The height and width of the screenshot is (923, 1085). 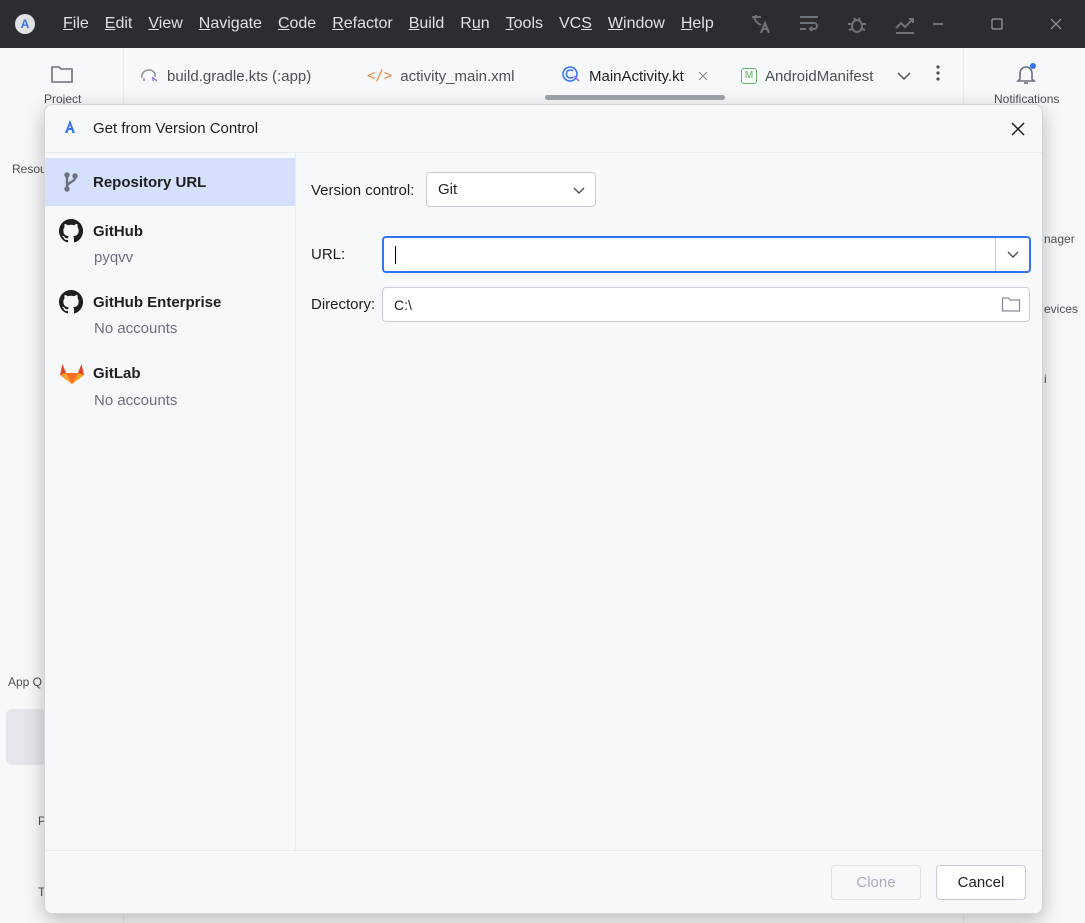 I want to click on directory-input: C:\, so click(x=706, y=304).